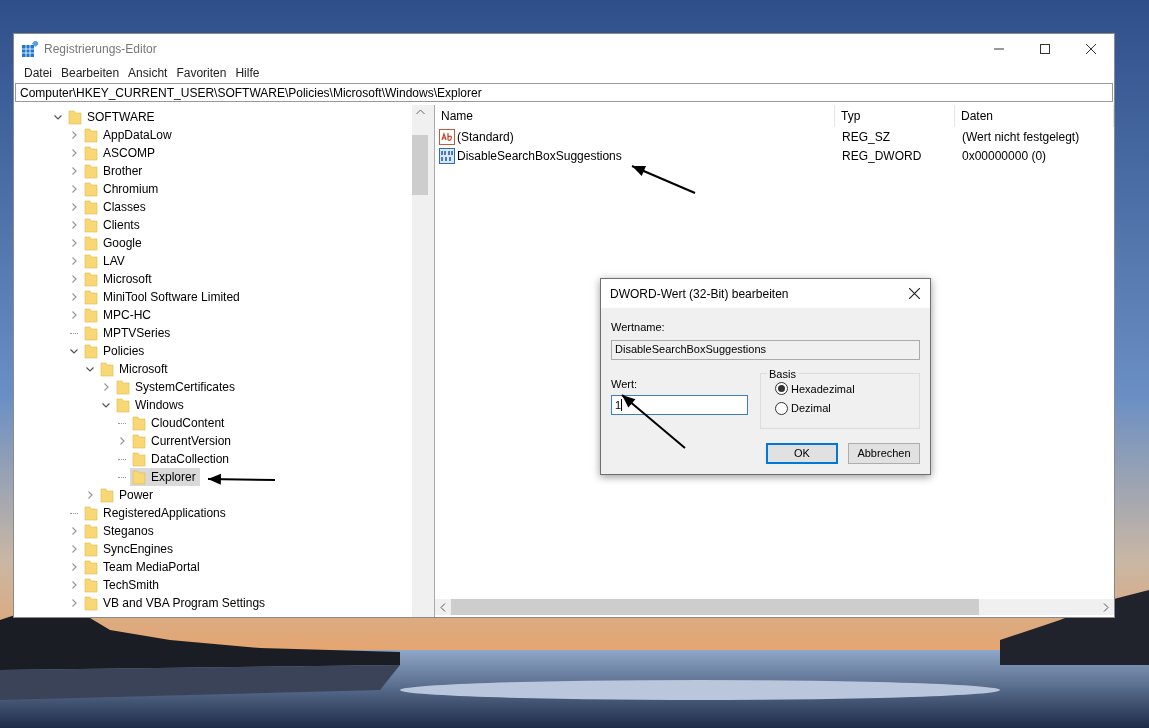 The height and width of the screenshot is (728, 1149). Describe the element at coordinates (122, 189) in the screenshot. I see `tree-item: Chromium` at that location.